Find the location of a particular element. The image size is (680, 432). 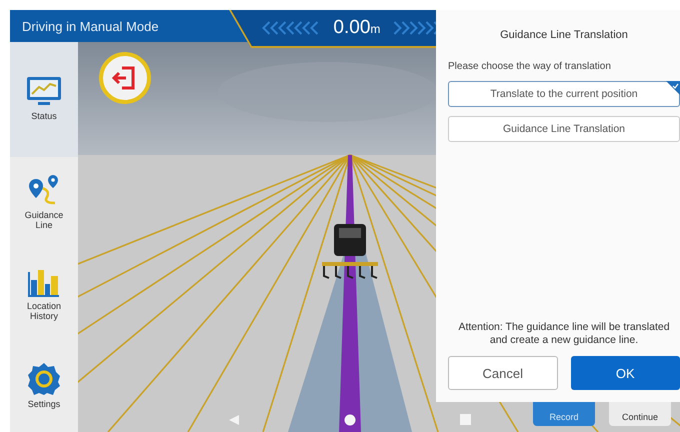

cancel-button: Cancel is located at coordinates (503, 373).